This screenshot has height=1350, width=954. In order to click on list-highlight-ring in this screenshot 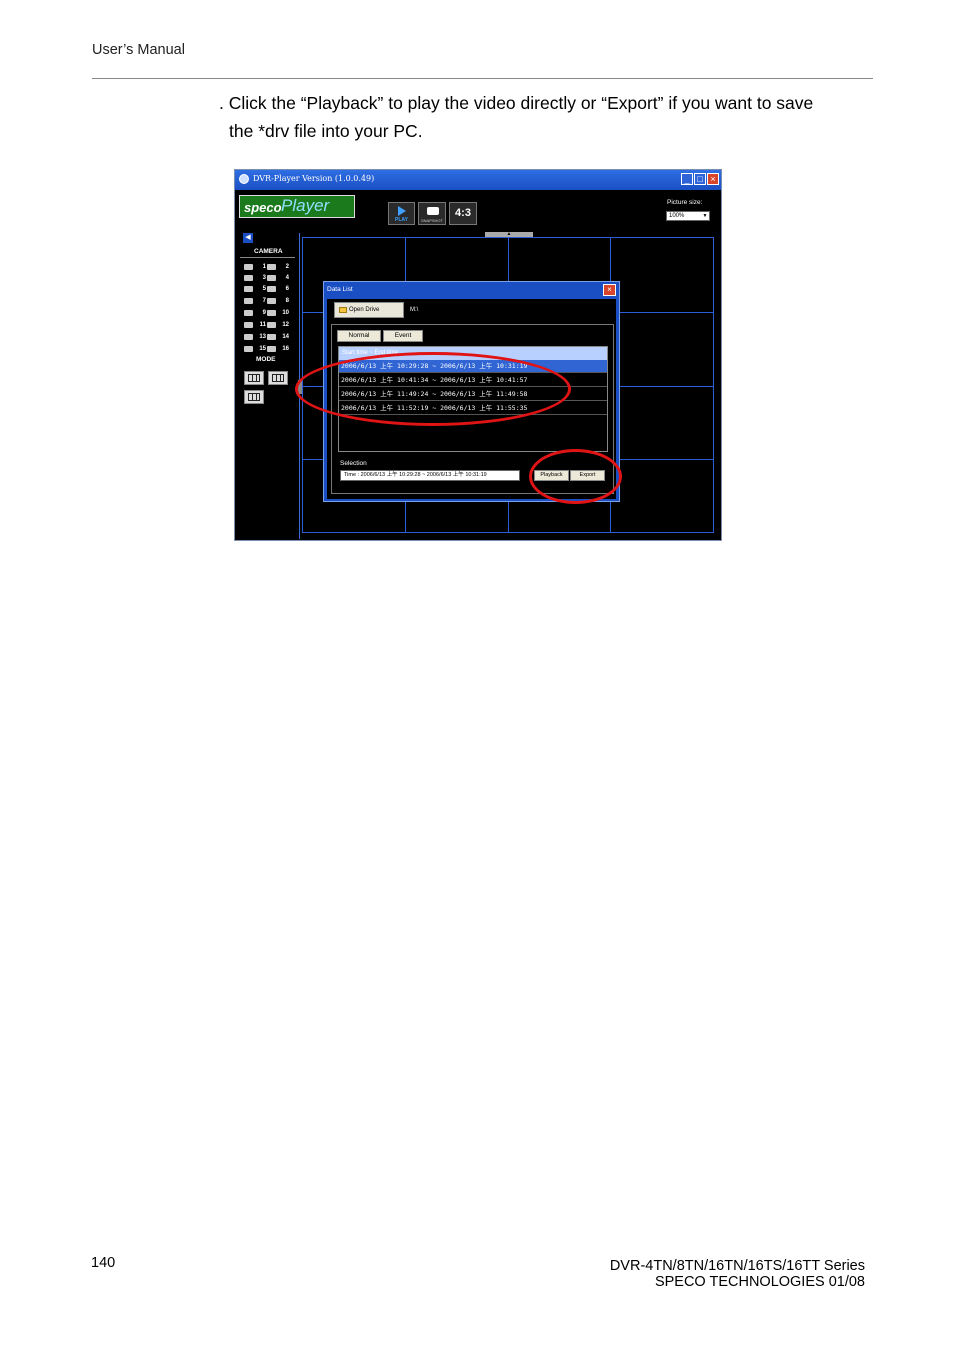, I will do `click(433, 389)`.